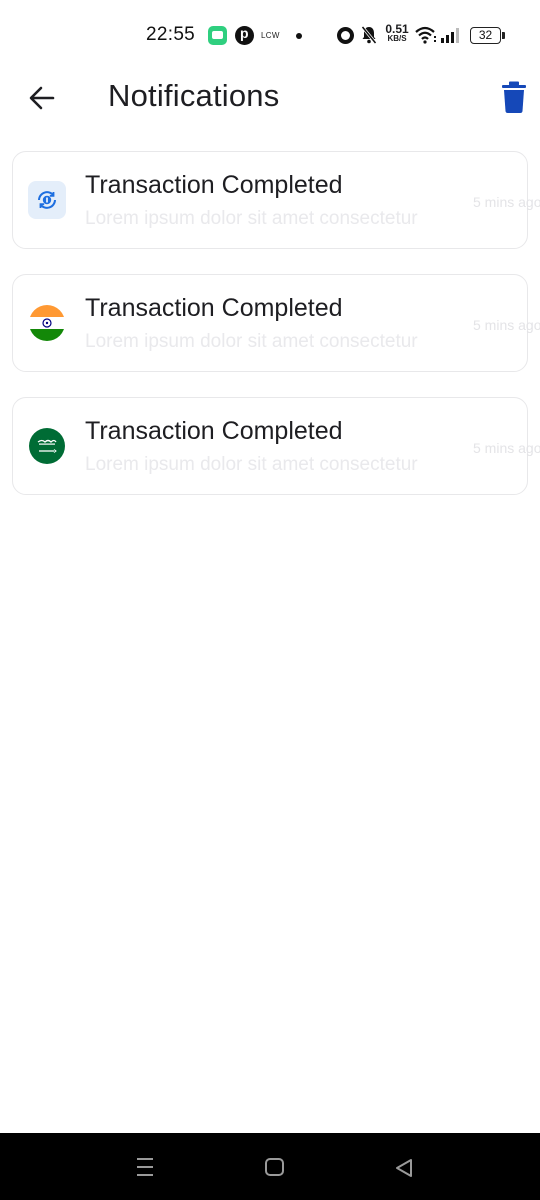 The image size is (540, 1200). I want to click on pinterest-icon, so click(244, 35).